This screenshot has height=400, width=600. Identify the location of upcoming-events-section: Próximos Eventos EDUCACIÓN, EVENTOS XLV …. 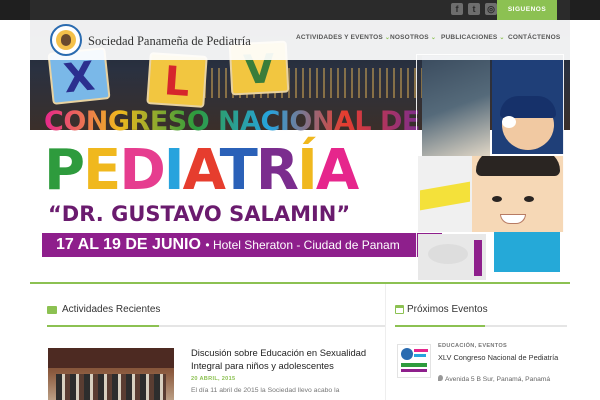
(477, 342).